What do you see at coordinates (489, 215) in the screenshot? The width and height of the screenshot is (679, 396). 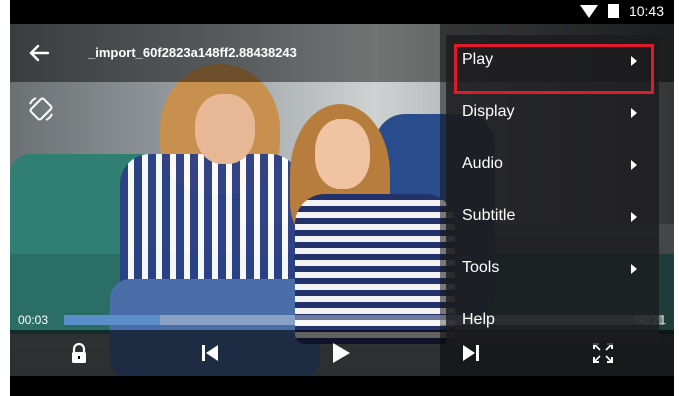 I see `menu-item-label: Subtitle` at bounding box center [489, 215].